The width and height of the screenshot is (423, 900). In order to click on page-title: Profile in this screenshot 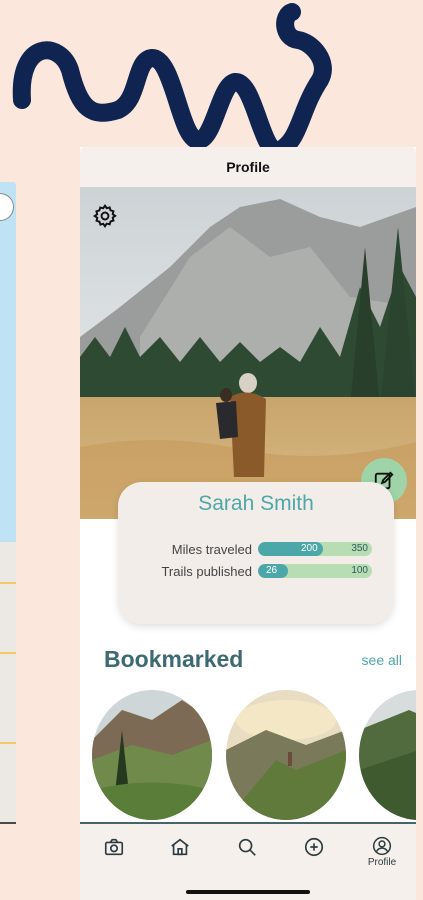, I will do `click(248, 167)`.